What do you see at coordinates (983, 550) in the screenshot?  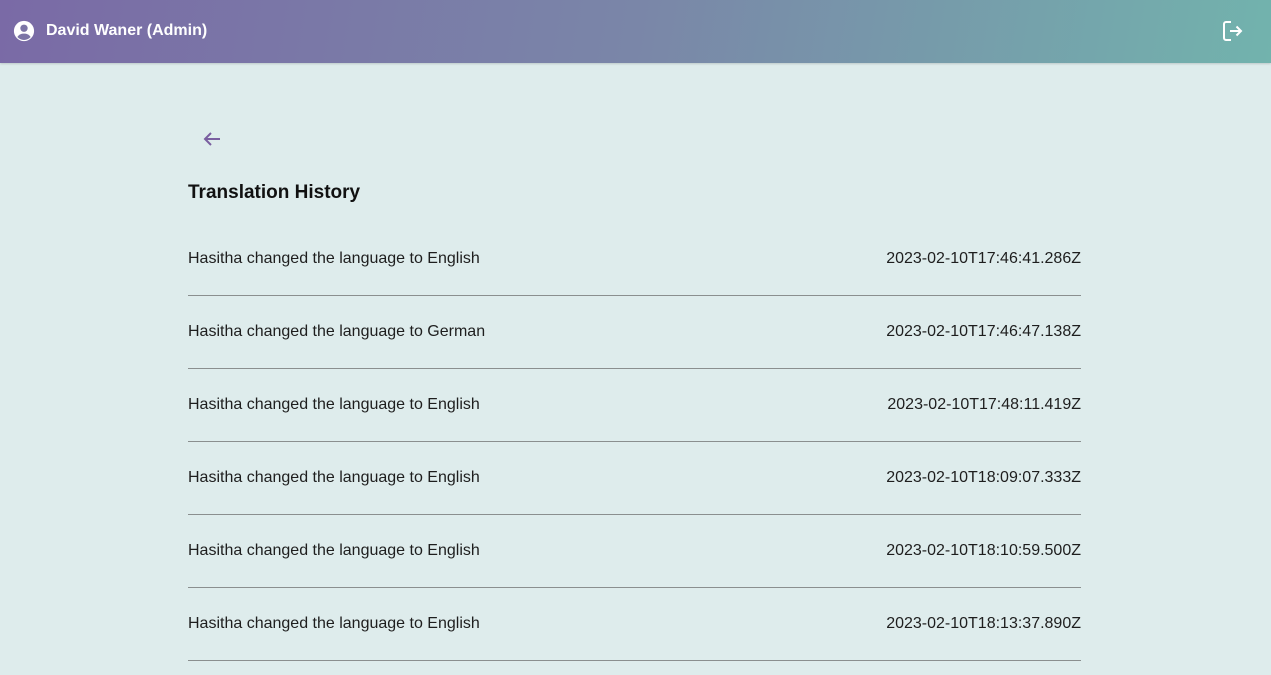 I see `history-timestamp: 2023-02-10T18:10:59.500Z` at bounding box center [983, 550].